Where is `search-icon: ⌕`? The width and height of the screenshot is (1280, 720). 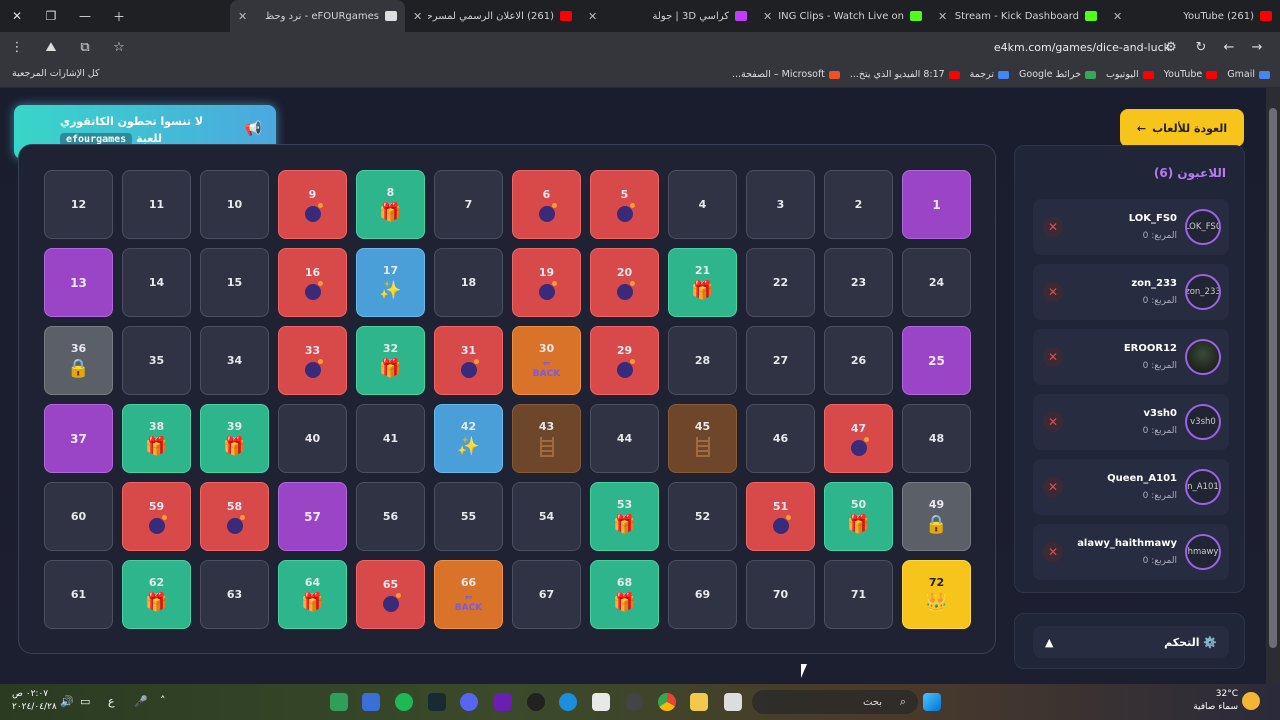
search-icon: ⌕ is located at coordinates (902, 701).